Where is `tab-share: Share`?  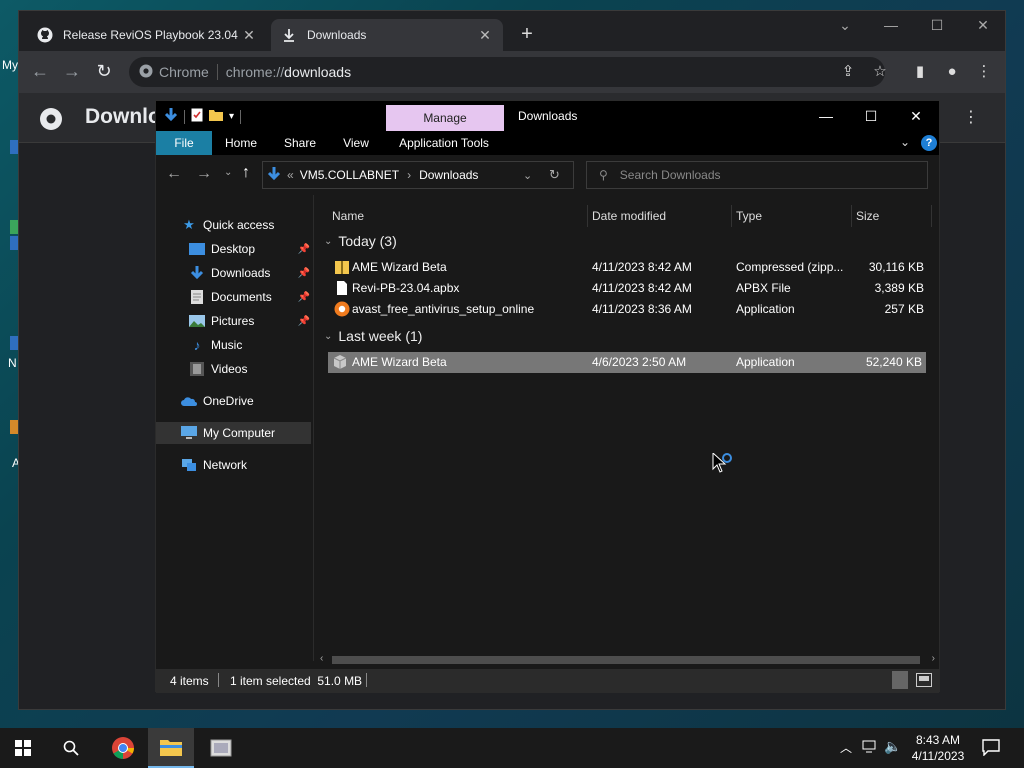 tab-share: Share is located at coordinates (300, 143).